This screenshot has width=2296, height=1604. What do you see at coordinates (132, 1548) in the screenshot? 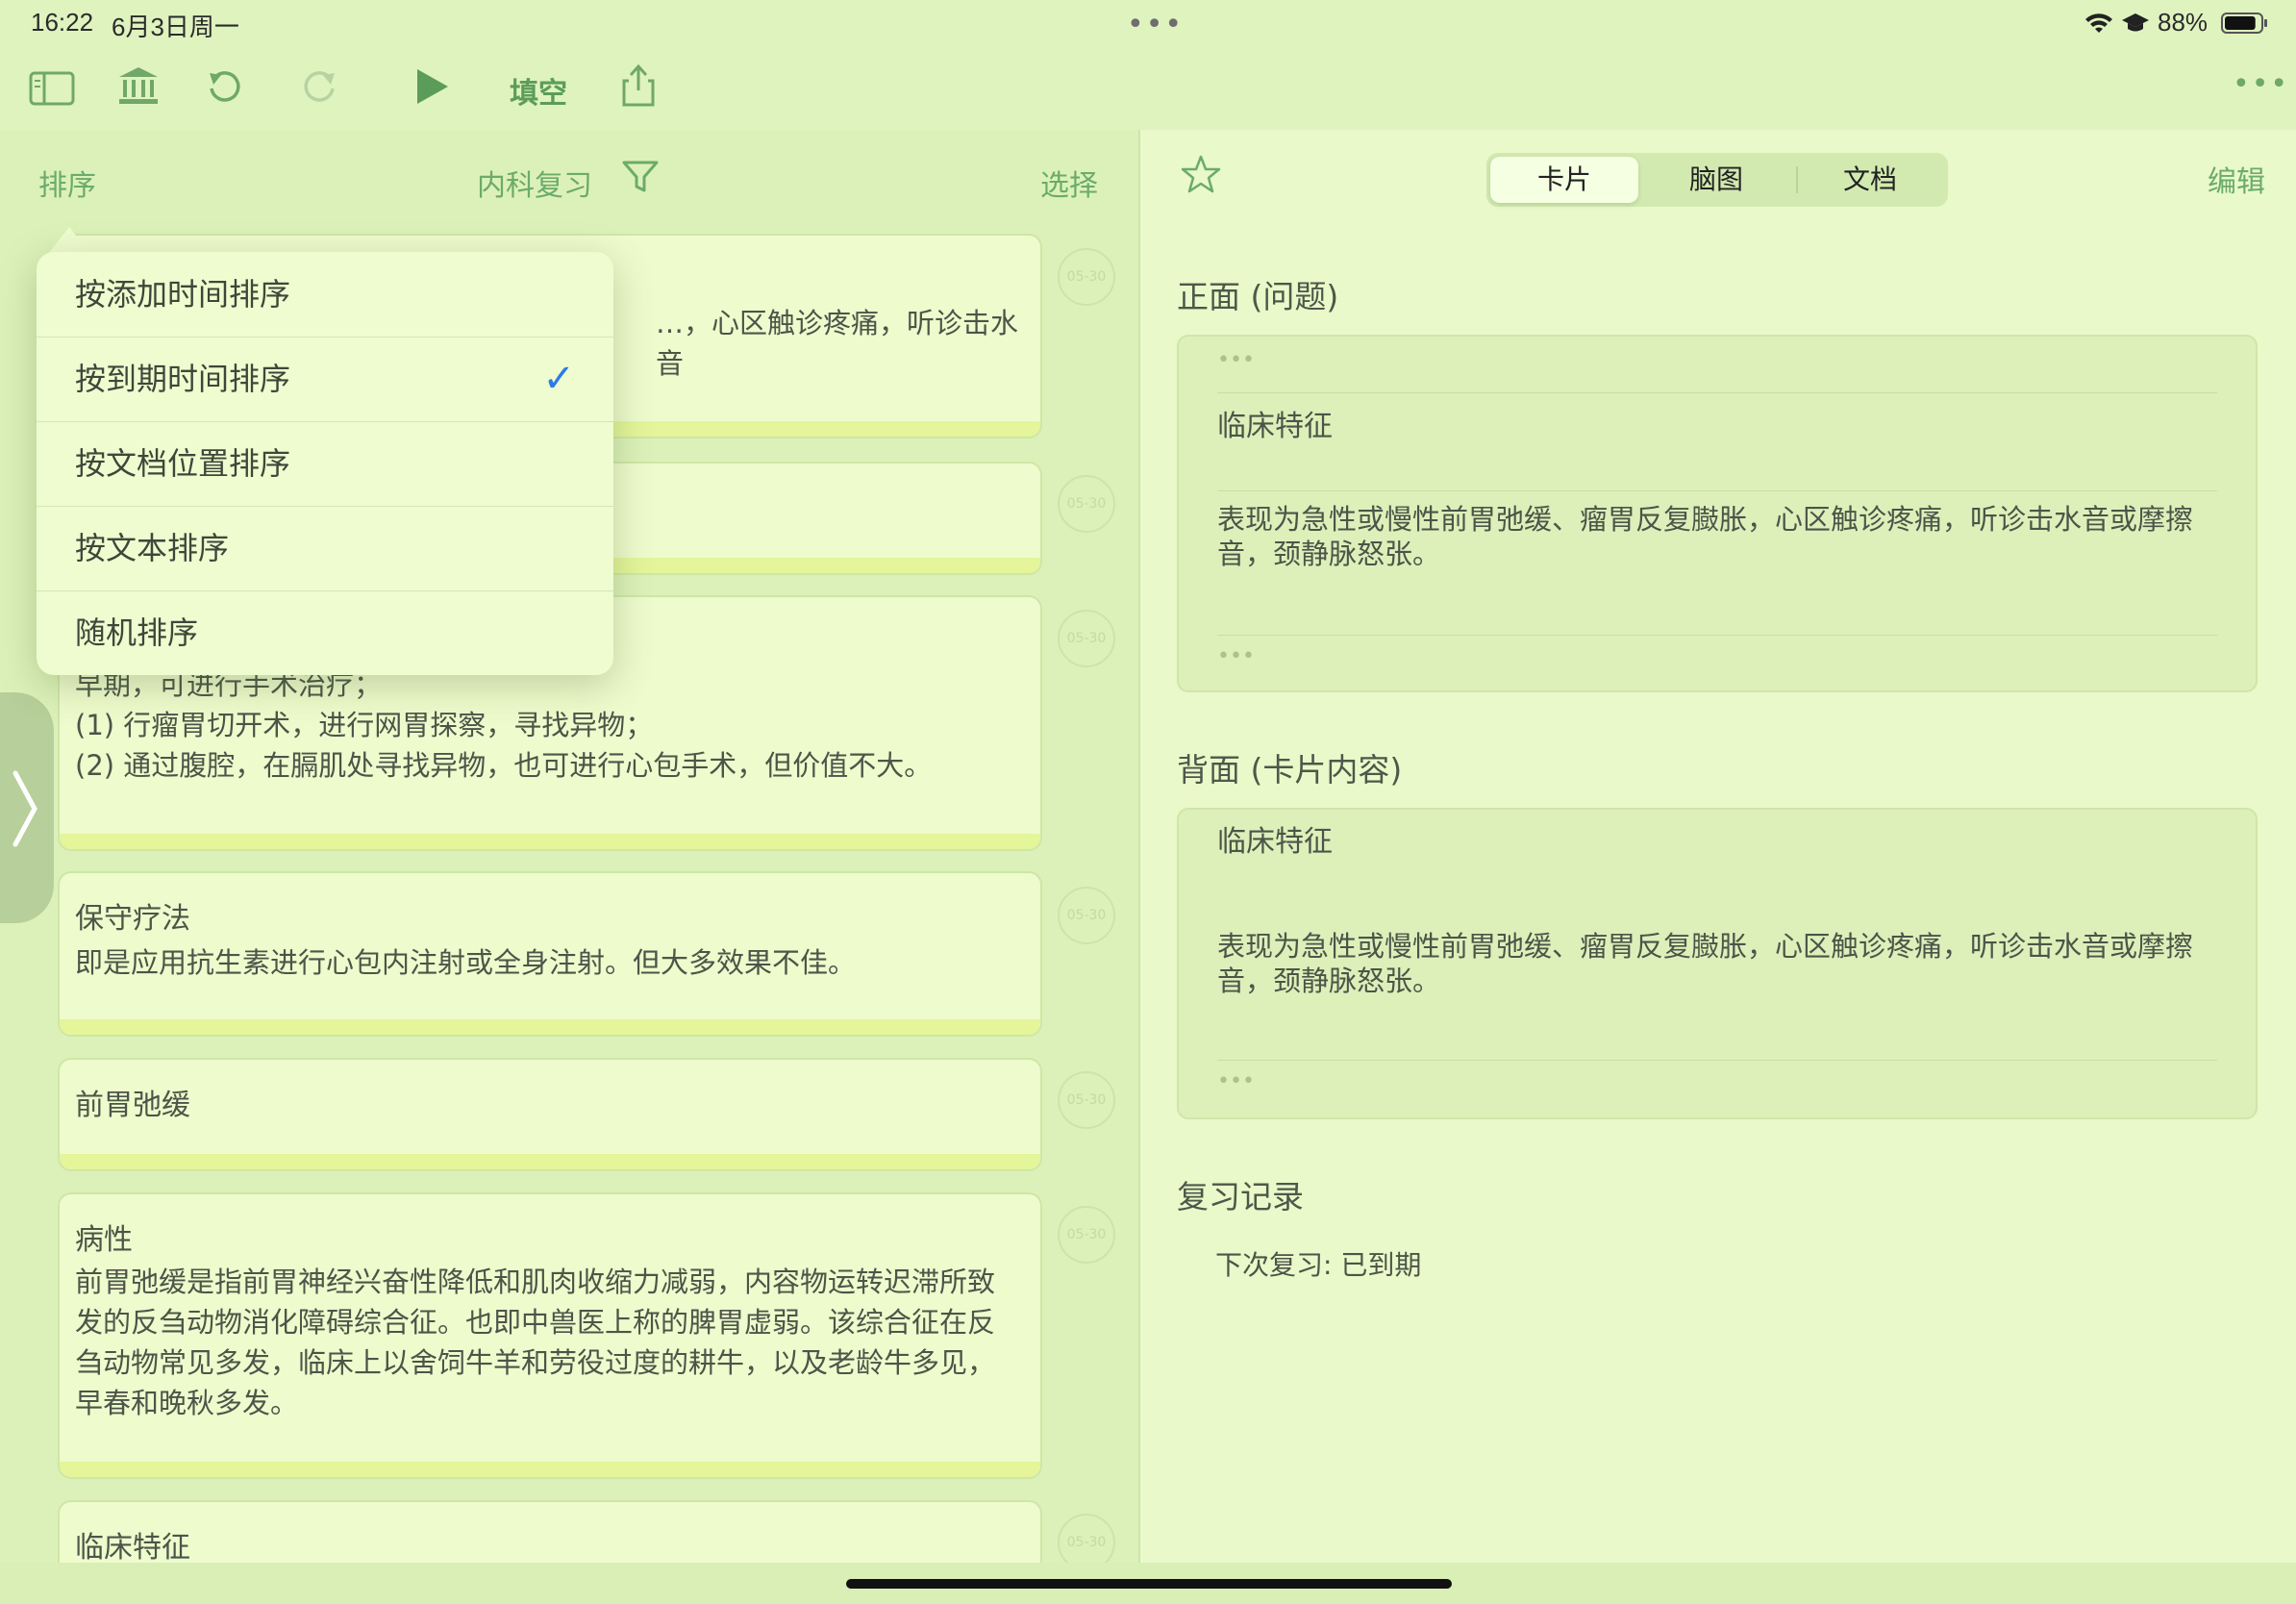
I see `card-title: 临床特征` at bounding box center [132, 1548].